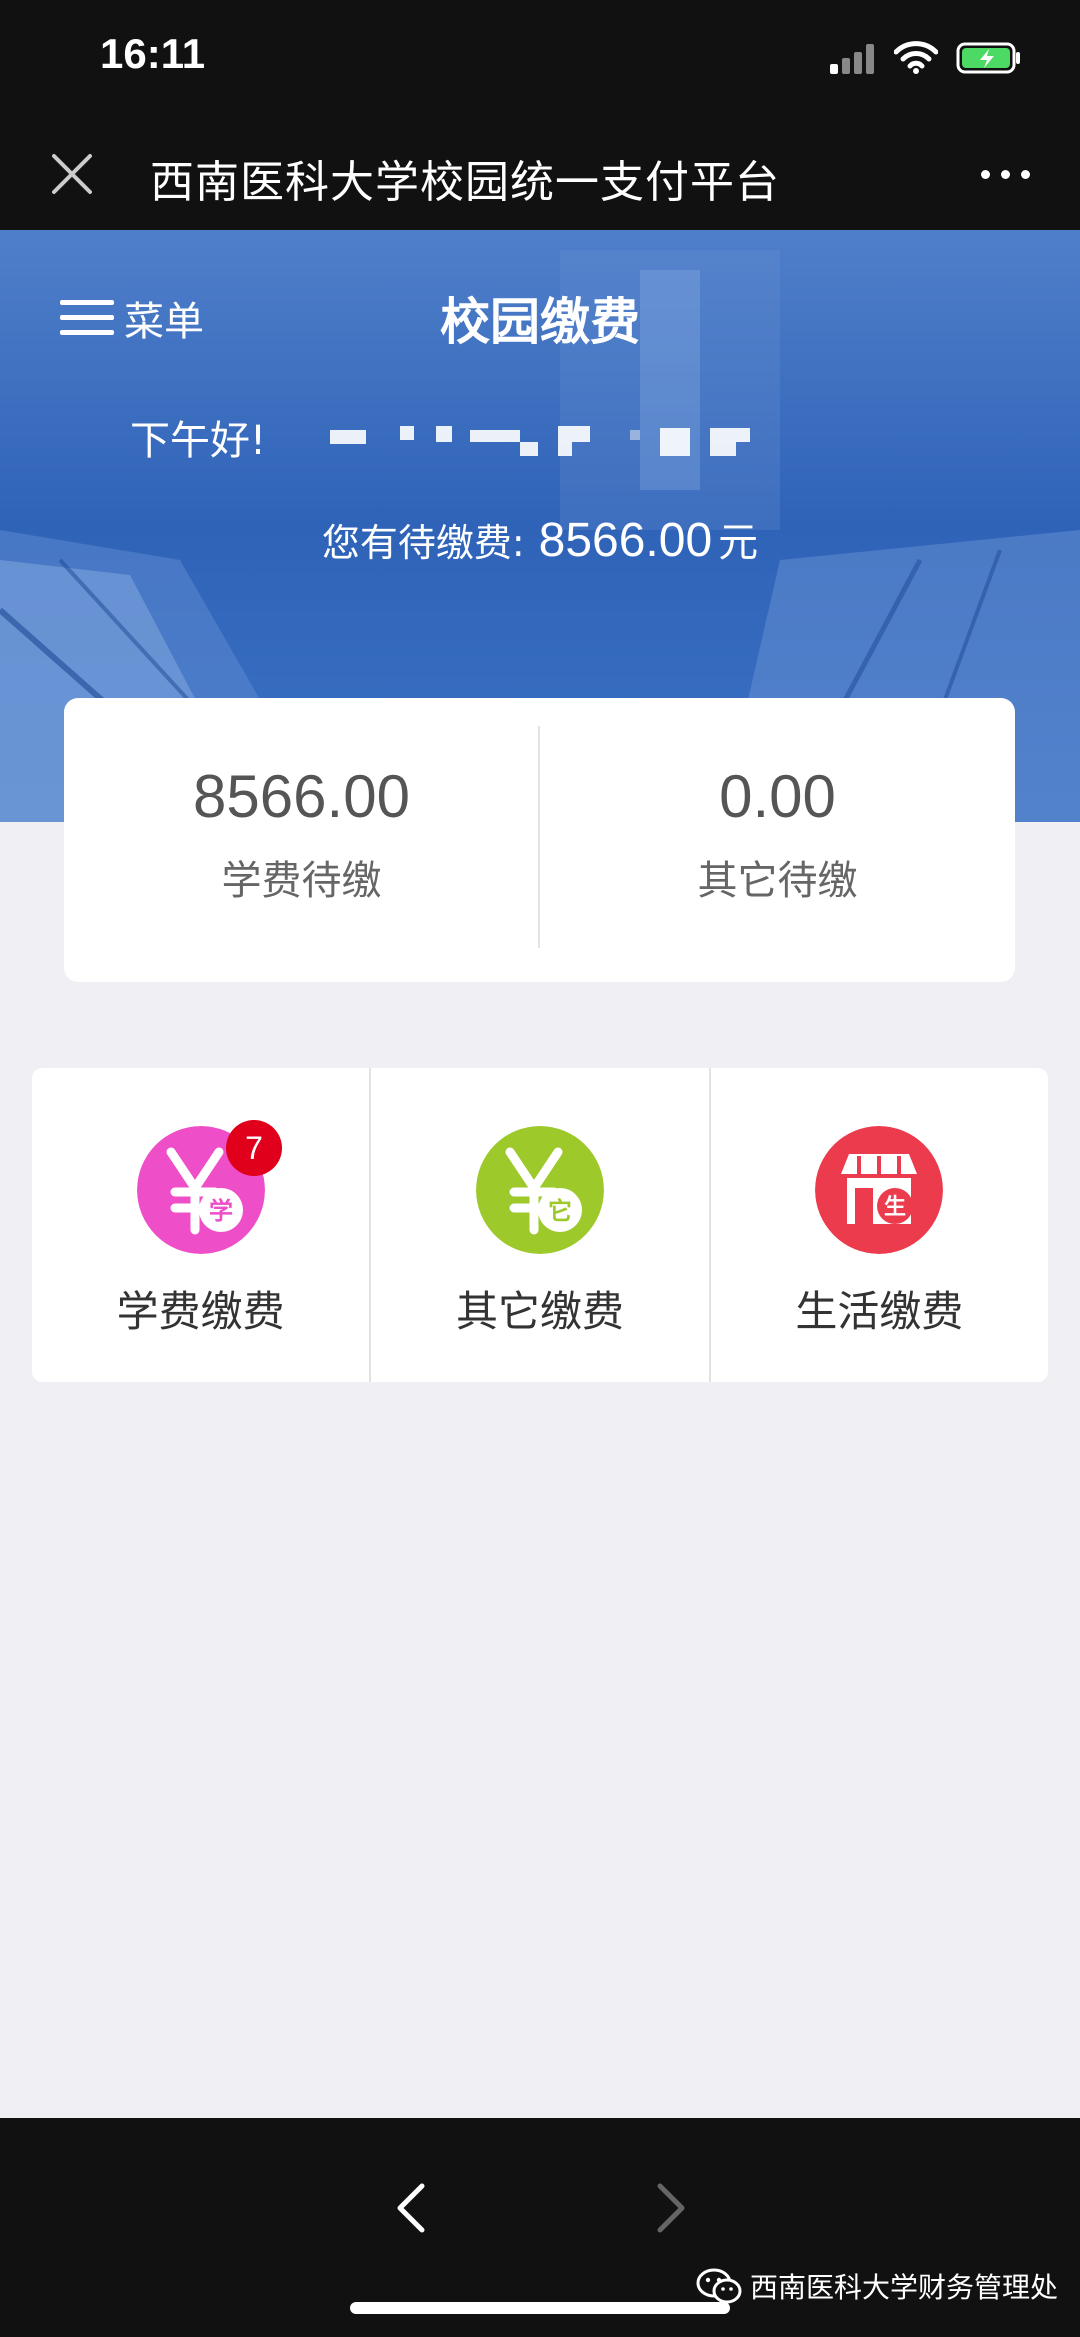  What do you see at coordinates (672, 2208) in the screenshot?
I see `forward-arrow-icon` at bounding box center [672, 2208].